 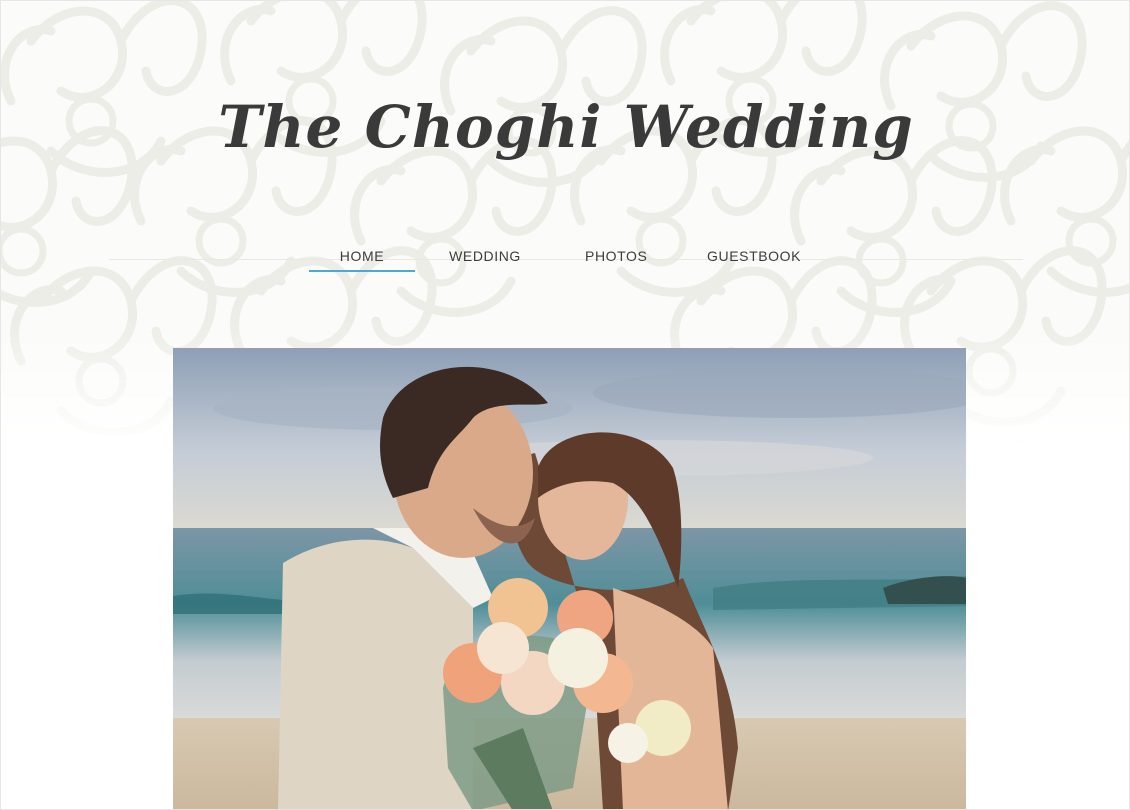 I want to click on main-nav: HOME WEDDING PHOTOS GUESTBOOK, so click(x=565, y=260).